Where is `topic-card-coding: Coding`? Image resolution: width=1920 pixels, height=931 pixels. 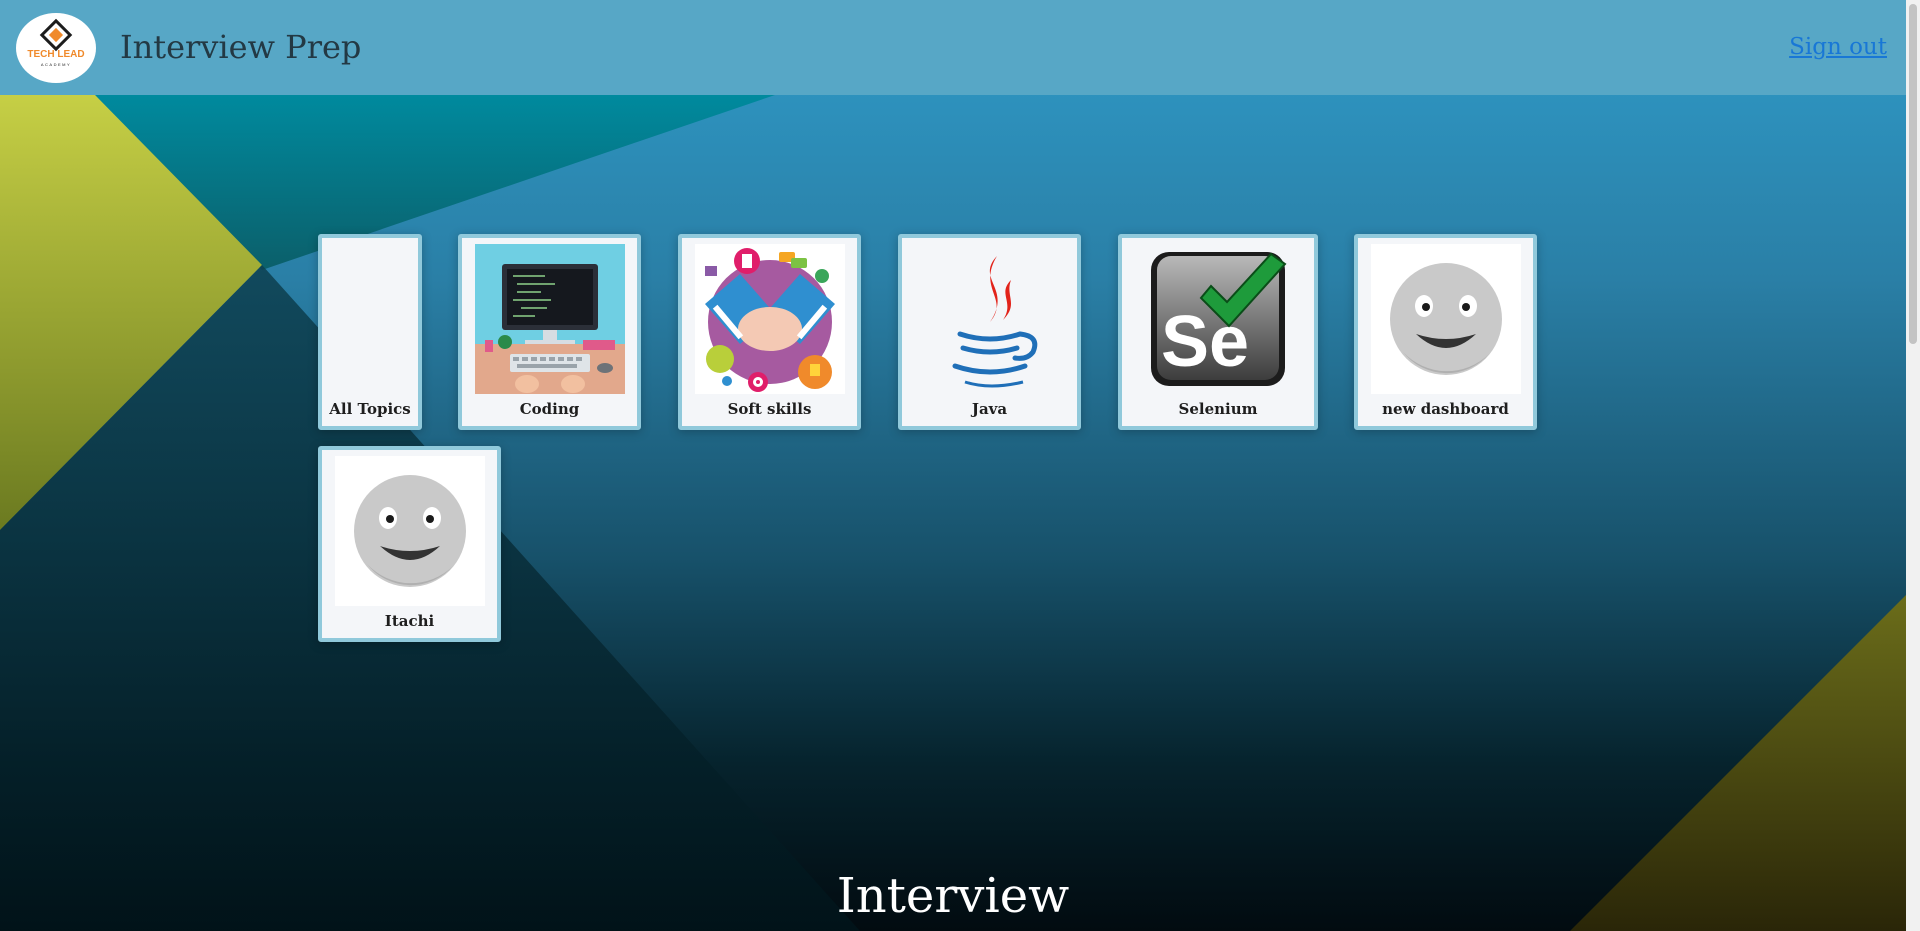 topic-card-coding: Coding is located at coordinates (549, 332).